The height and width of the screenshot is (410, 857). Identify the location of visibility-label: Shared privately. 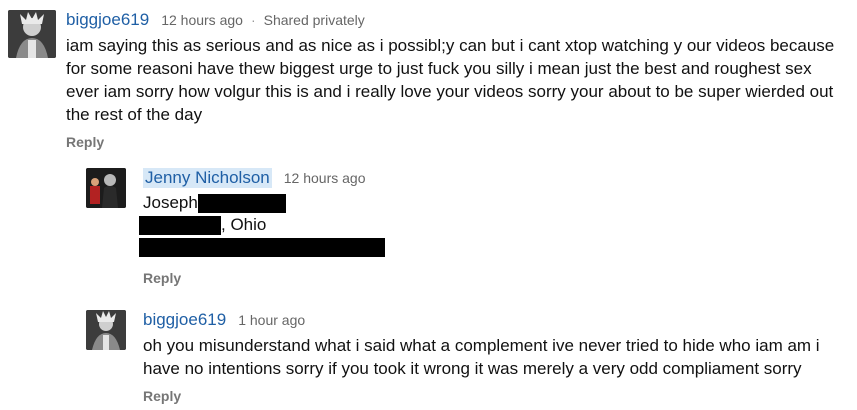
(314, 20).